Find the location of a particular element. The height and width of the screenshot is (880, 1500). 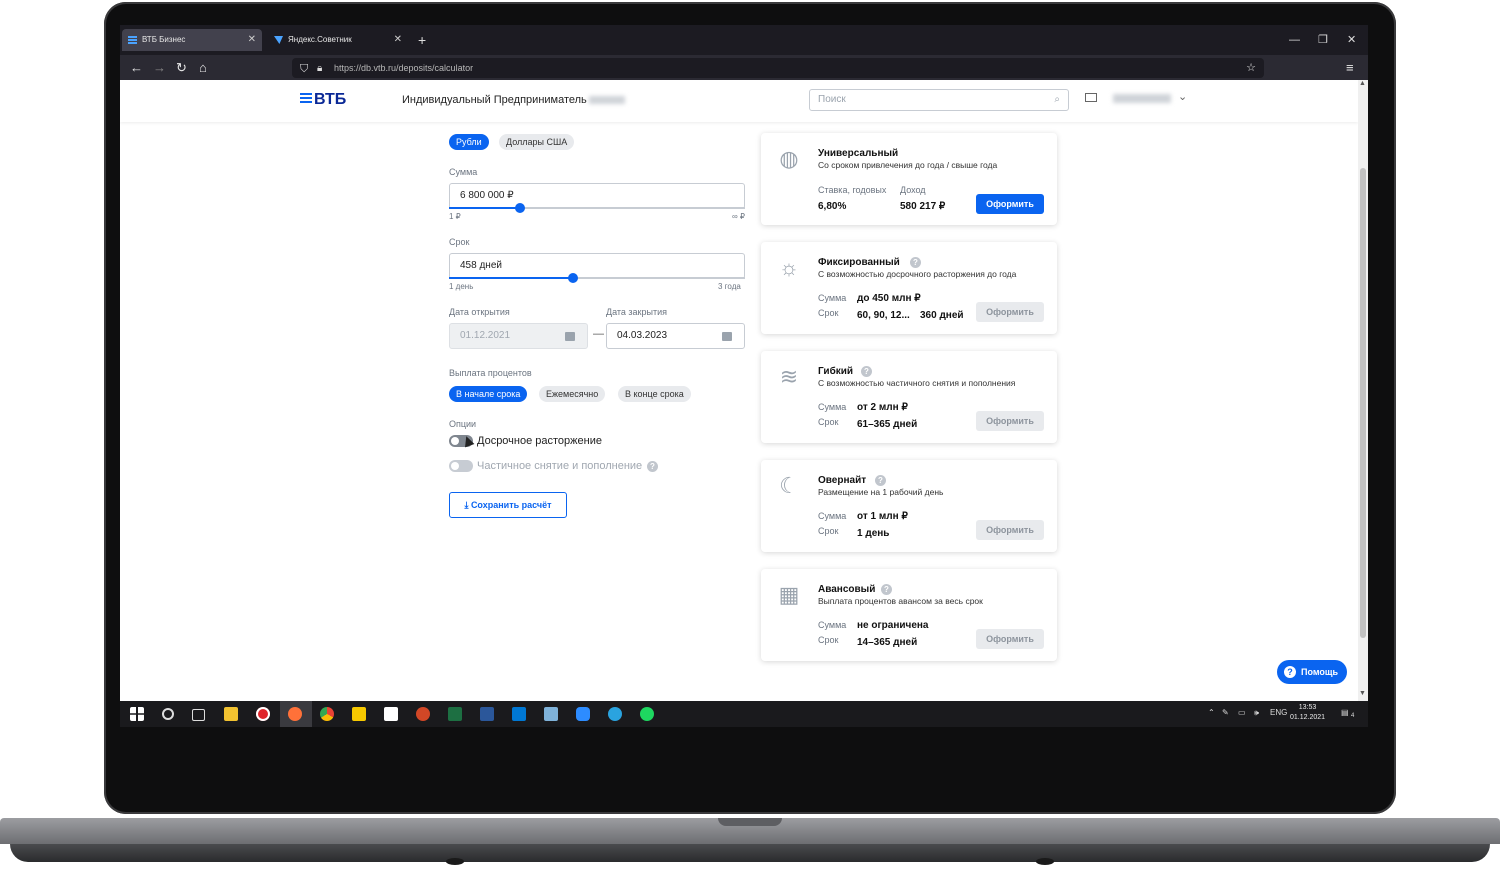

shield-icon: ⛉ is located at coordinates (304, 69).